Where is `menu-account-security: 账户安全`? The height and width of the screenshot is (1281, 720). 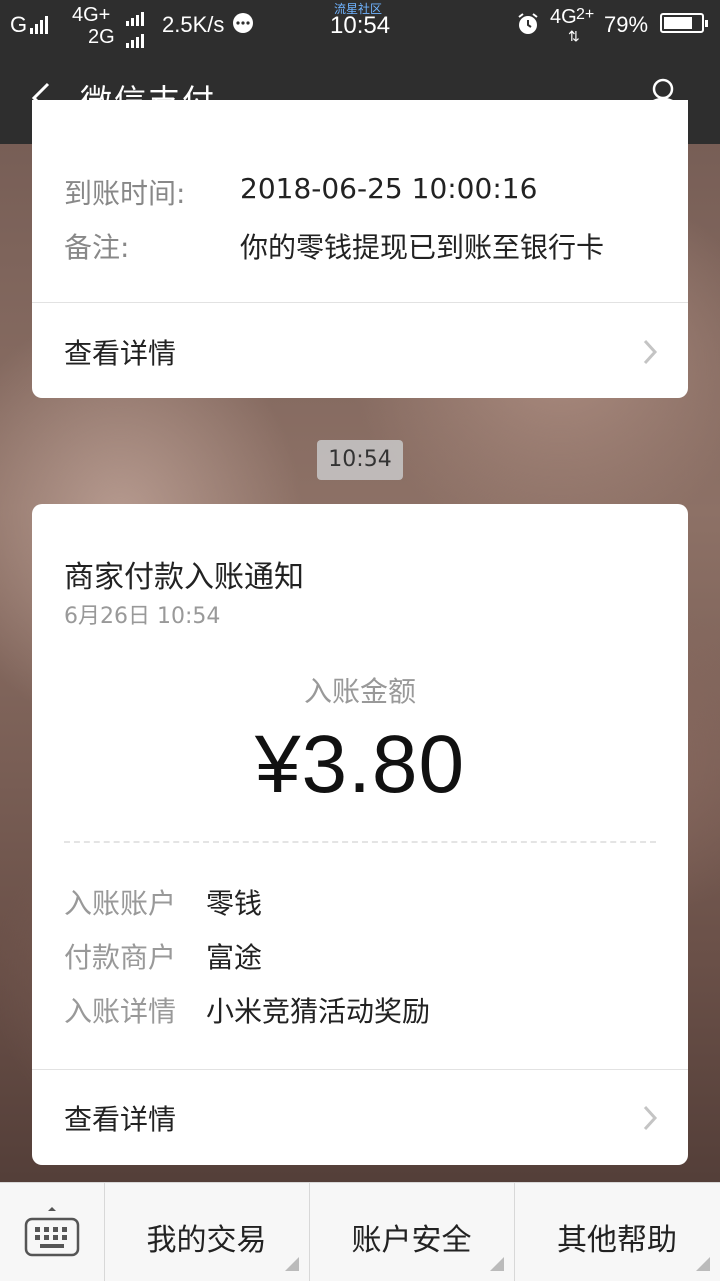
menu-account-security: 账户安全 is located at coordinates (412, 1232).